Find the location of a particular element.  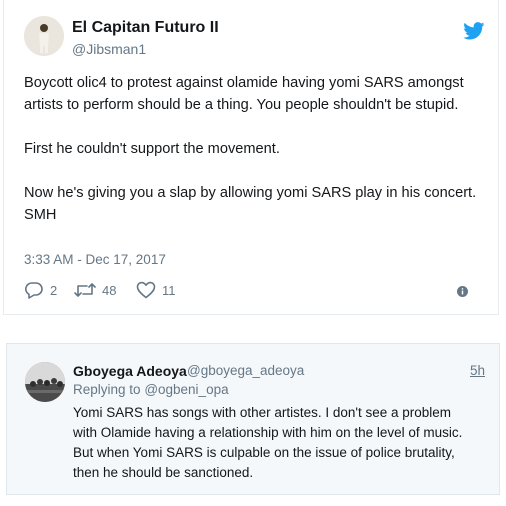

reply-timestamp: 5h is located at coordinates (477, 370).